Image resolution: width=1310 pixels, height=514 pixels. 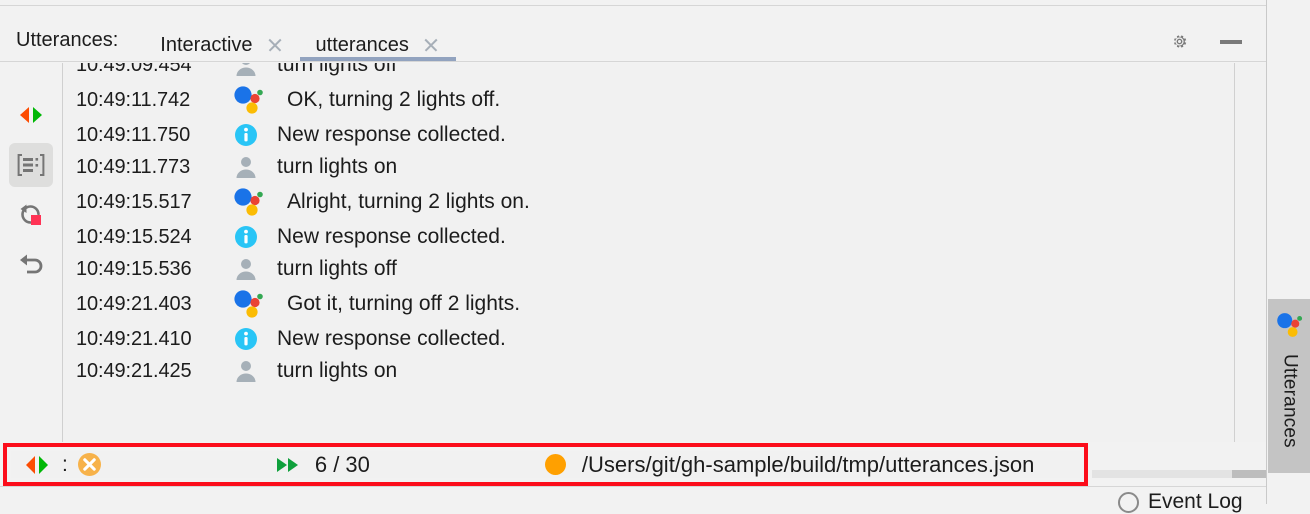 I want to click on log-row: 10:49:11.750 New response collected., so click(x=648, y=135).